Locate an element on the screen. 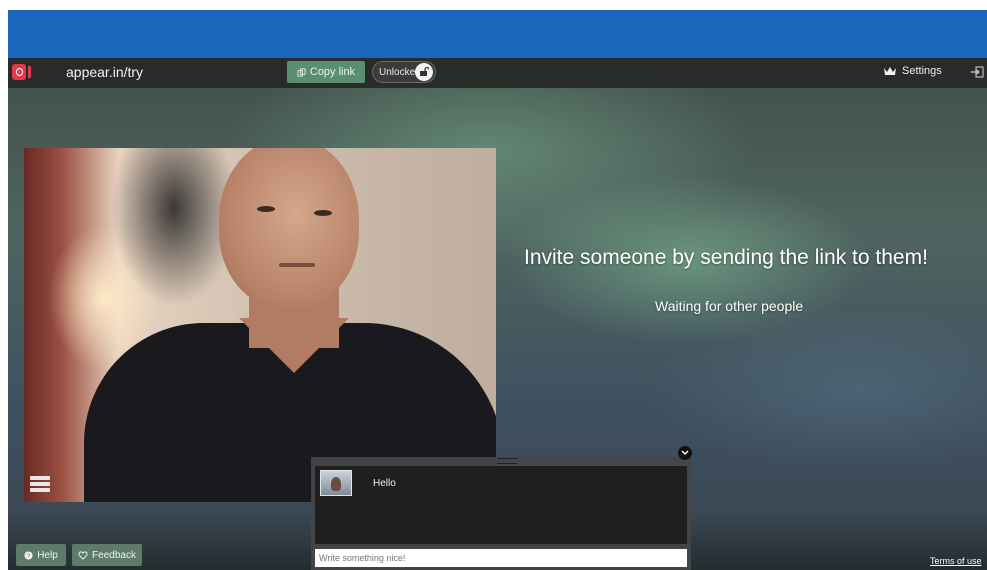 The width and height of the screenshot is (987, 570). feedback-label: Feedback is located at coordinates (114, 555).